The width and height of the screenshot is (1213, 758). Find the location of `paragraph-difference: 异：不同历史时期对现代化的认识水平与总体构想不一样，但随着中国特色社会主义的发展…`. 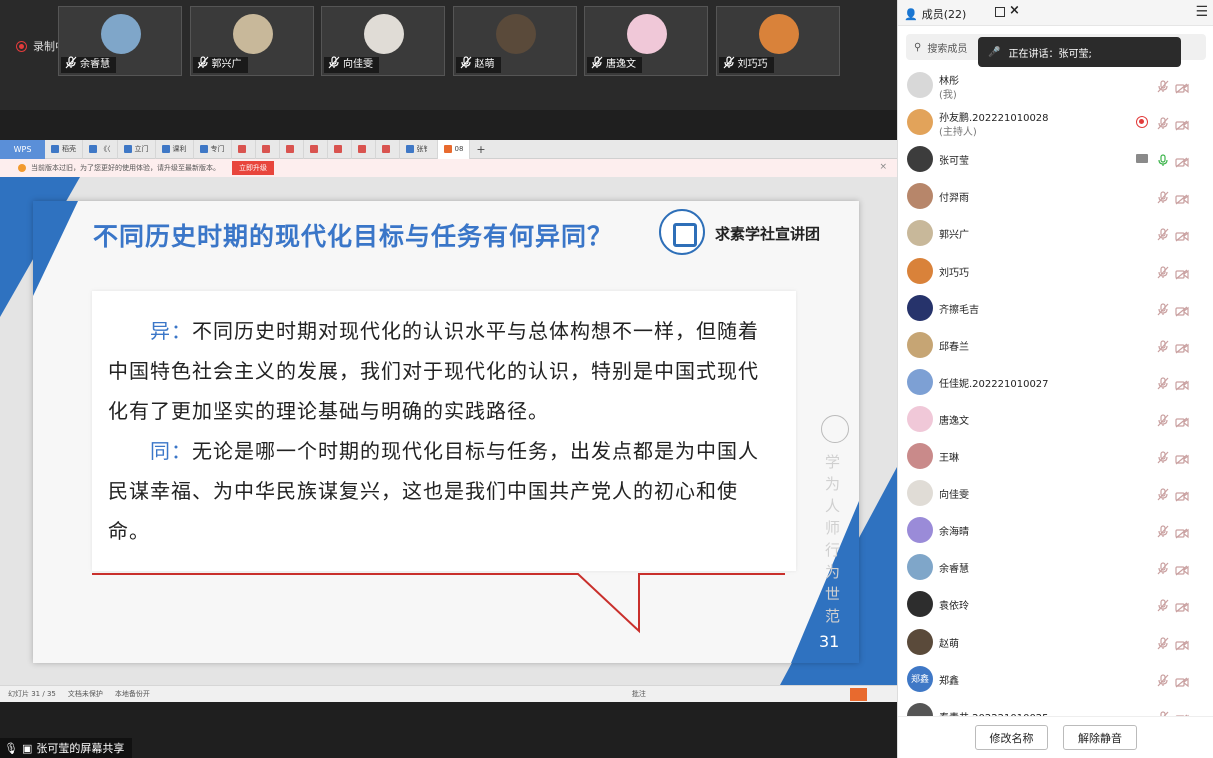

paragraph-difference: 异：不同历史时期对现代化的认识水平与总体构想不一样，但随着中国特色社会主义的发展… is located at coordinates (443, 371).